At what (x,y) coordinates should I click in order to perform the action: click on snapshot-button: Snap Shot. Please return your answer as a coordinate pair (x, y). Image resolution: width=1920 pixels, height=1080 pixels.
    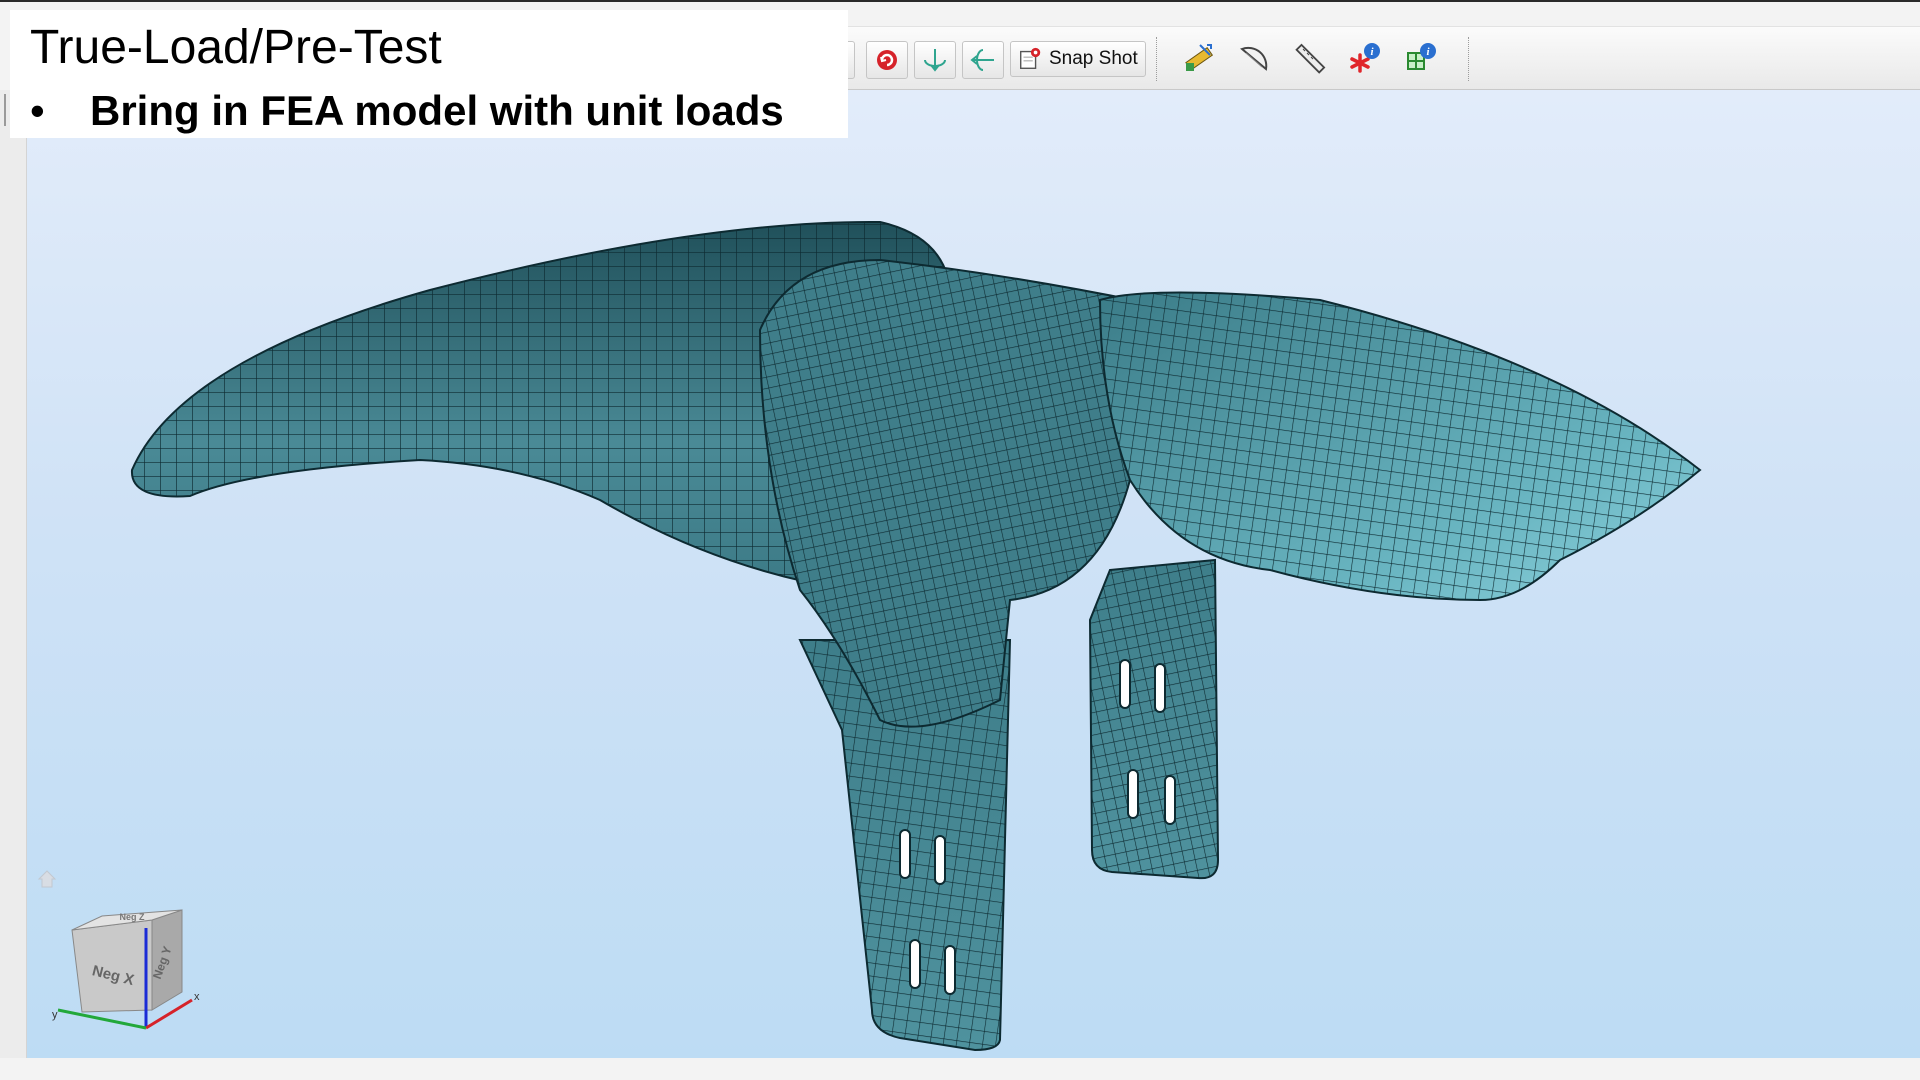
    Looking at the image, I should click on (1078, 59).